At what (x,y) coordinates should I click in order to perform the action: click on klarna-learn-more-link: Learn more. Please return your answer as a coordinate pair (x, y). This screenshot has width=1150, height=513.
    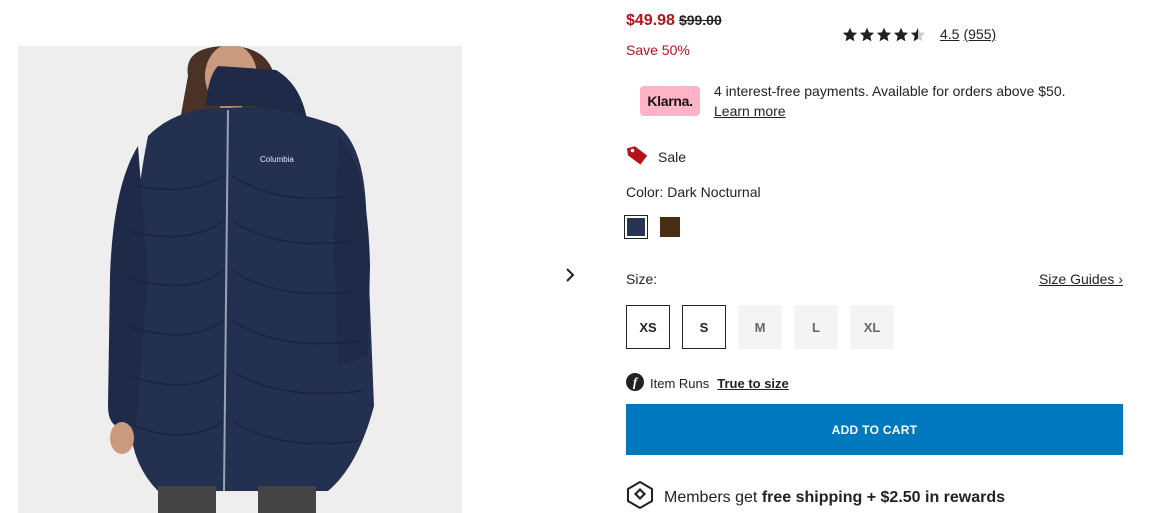
    Looking at the image, I should click on (750, 111).